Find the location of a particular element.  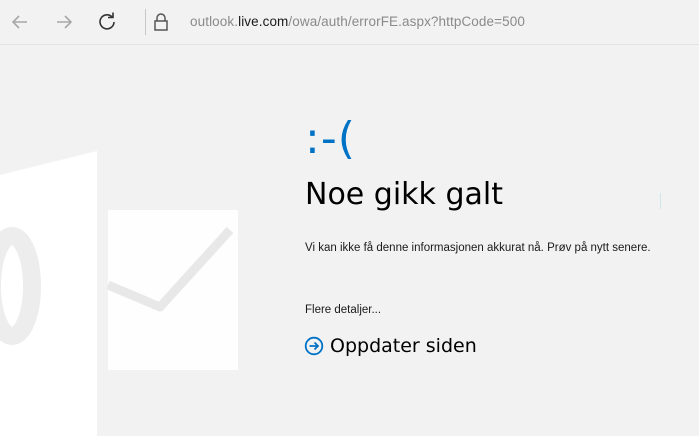

url-domain: live.com is located at coordinates (263, 21).